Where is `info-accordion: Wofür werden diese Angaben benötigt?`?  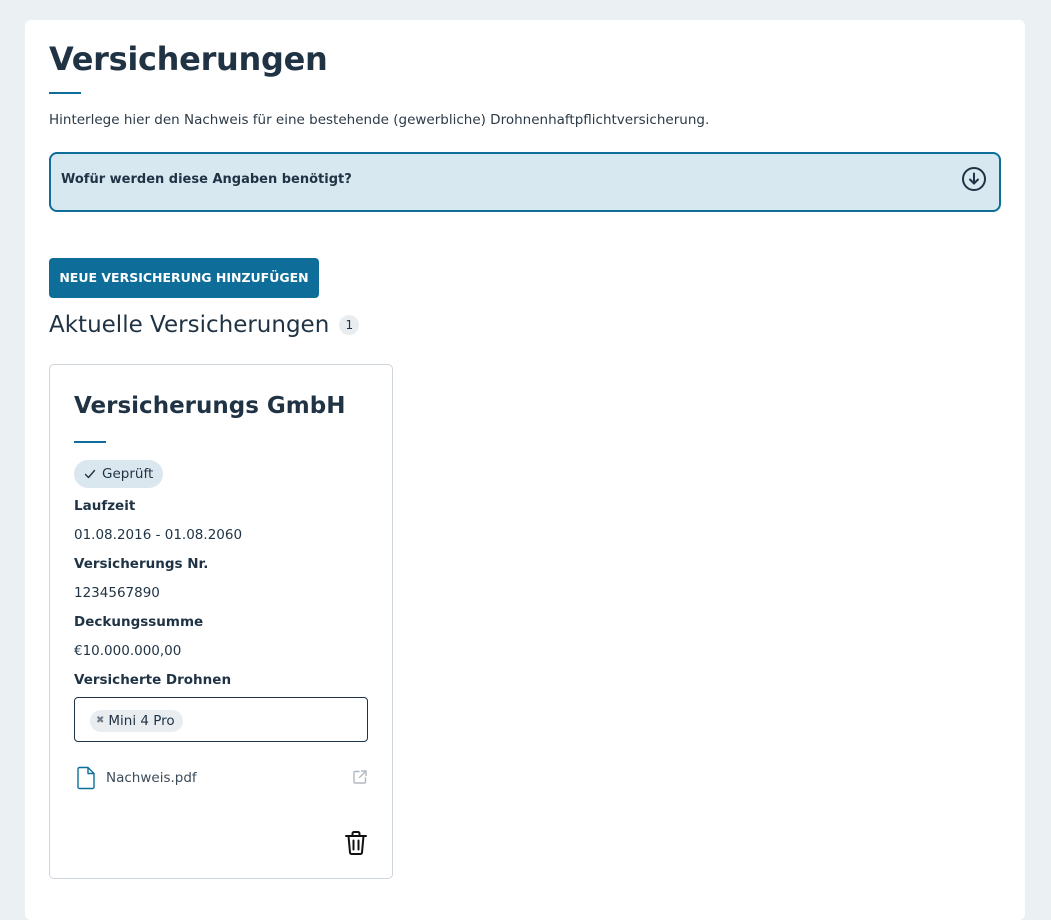
info-accordion: Wofür werden diese Angaben benötigt? is located at coordinates (525, 182).